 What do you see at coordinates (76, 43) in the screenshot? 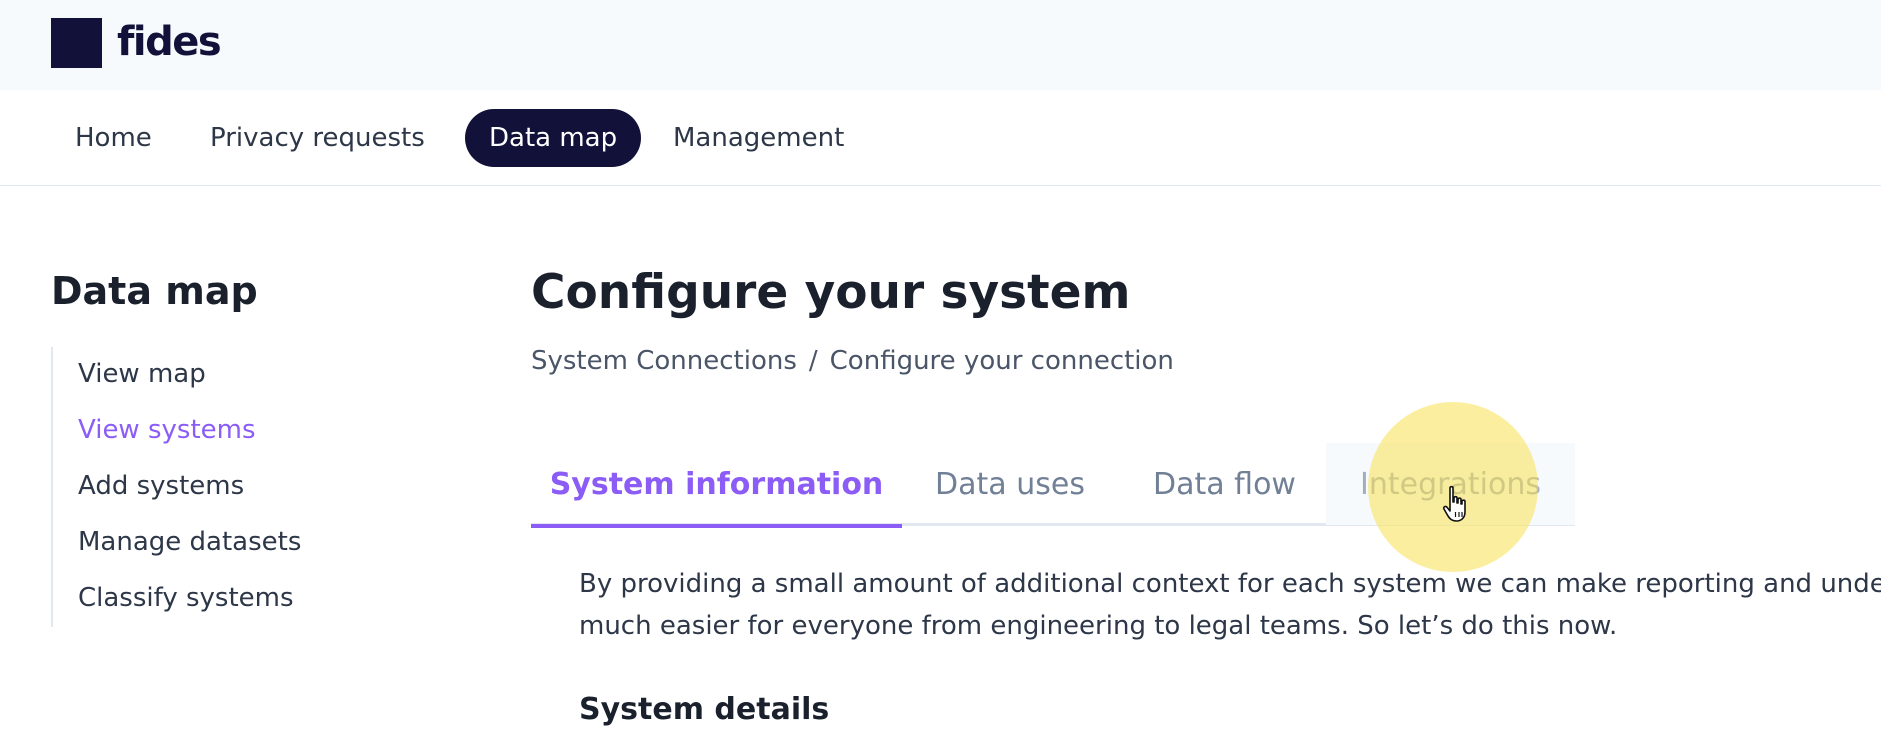
I see `fides-logo-icon` at bounding box center [76, 43].